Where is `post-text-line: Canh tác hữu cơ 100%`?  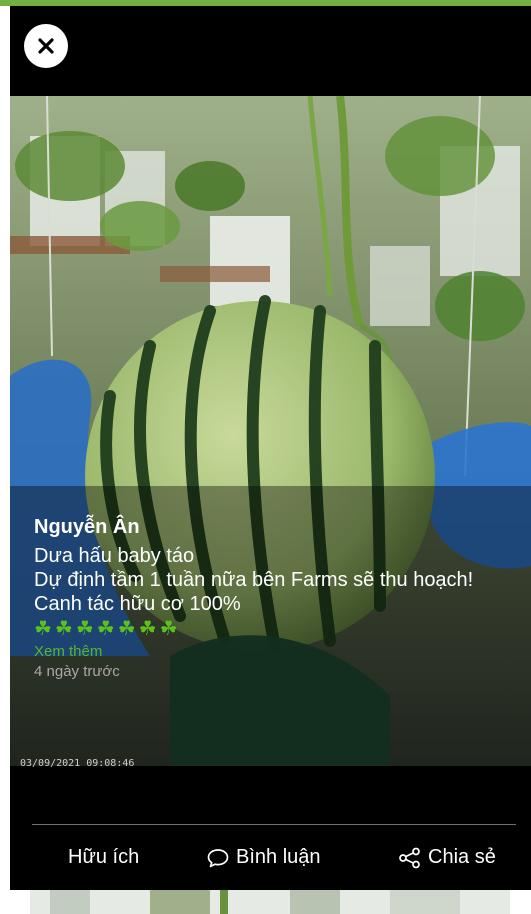
post-text-line: Canh tác hữu cơ 100% is located at coordinates (137, 604).